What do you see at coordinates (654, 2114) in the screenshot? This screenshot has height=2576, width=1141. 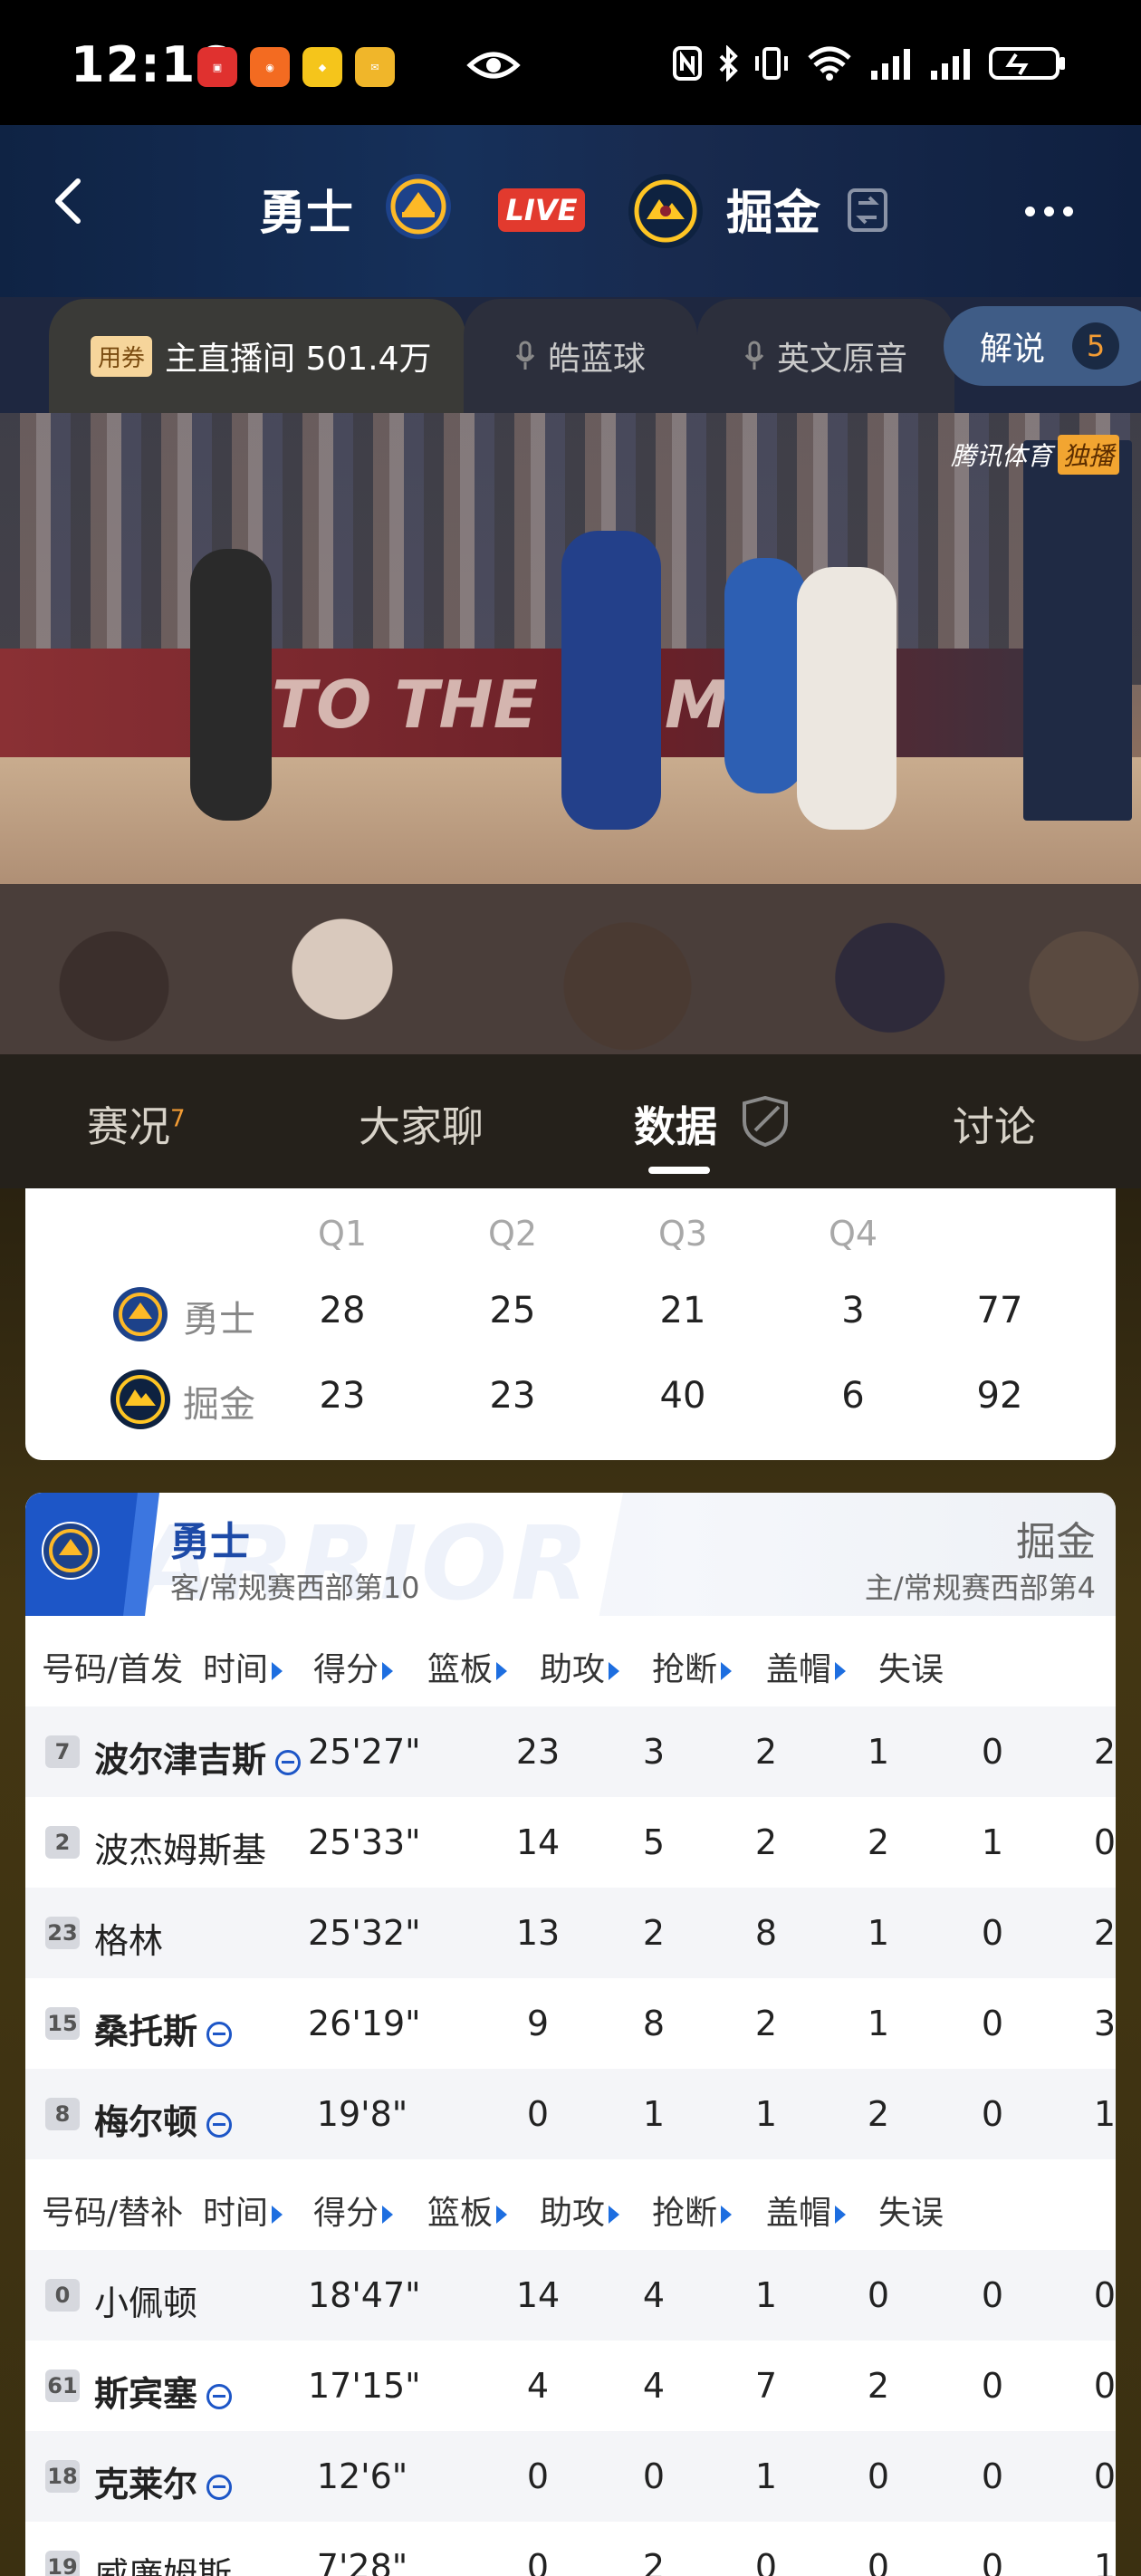 I see `col-rebounds-value: 1` at bounding box center [654, 2114].